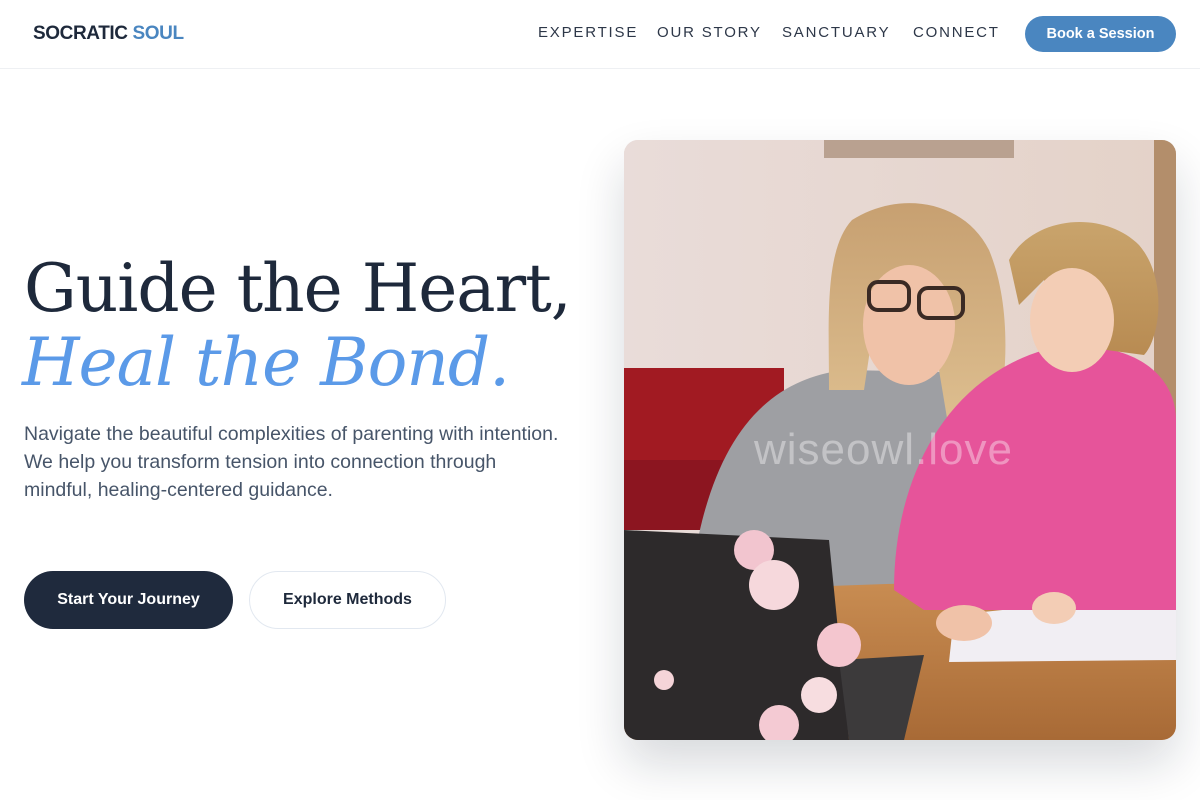 This screenshot has height=800, width=1200. Describe the element at coordinates (883, 449) in the screenshot. I see `image-watermark: wiseowl.love` at that location.